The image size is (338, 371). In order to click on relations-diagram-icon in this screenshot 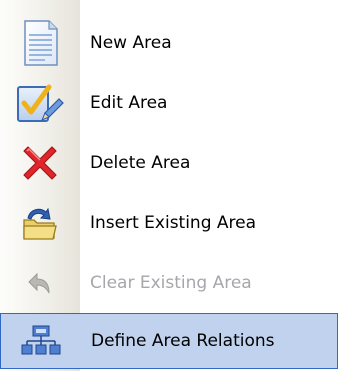, I will do `click(41, 341)`.